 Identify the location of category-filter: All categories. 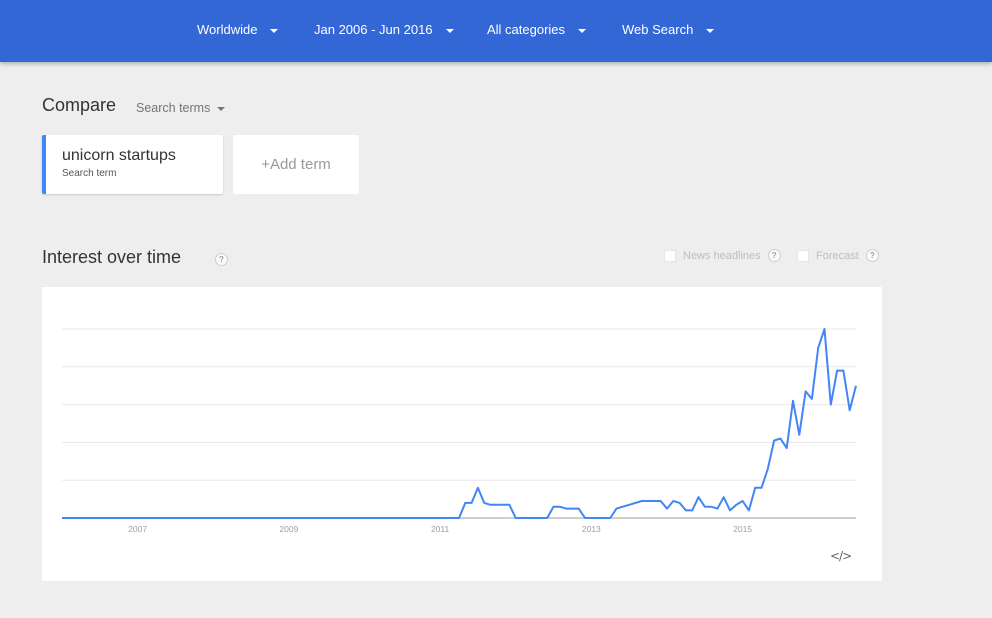
(537, 29).